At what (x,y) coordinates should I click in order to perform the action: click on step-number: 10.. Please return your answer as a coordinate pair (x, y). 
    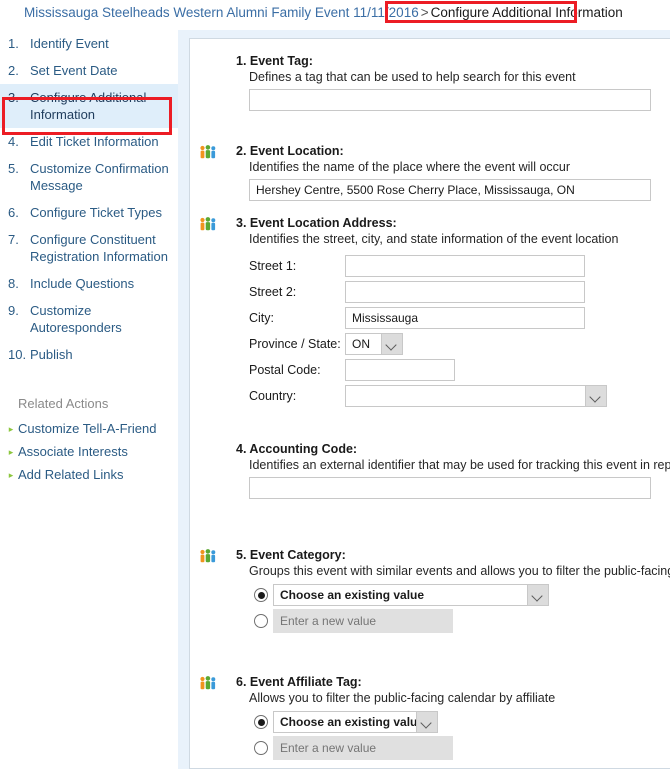
    Looking at the image, I should click on (17, 354).